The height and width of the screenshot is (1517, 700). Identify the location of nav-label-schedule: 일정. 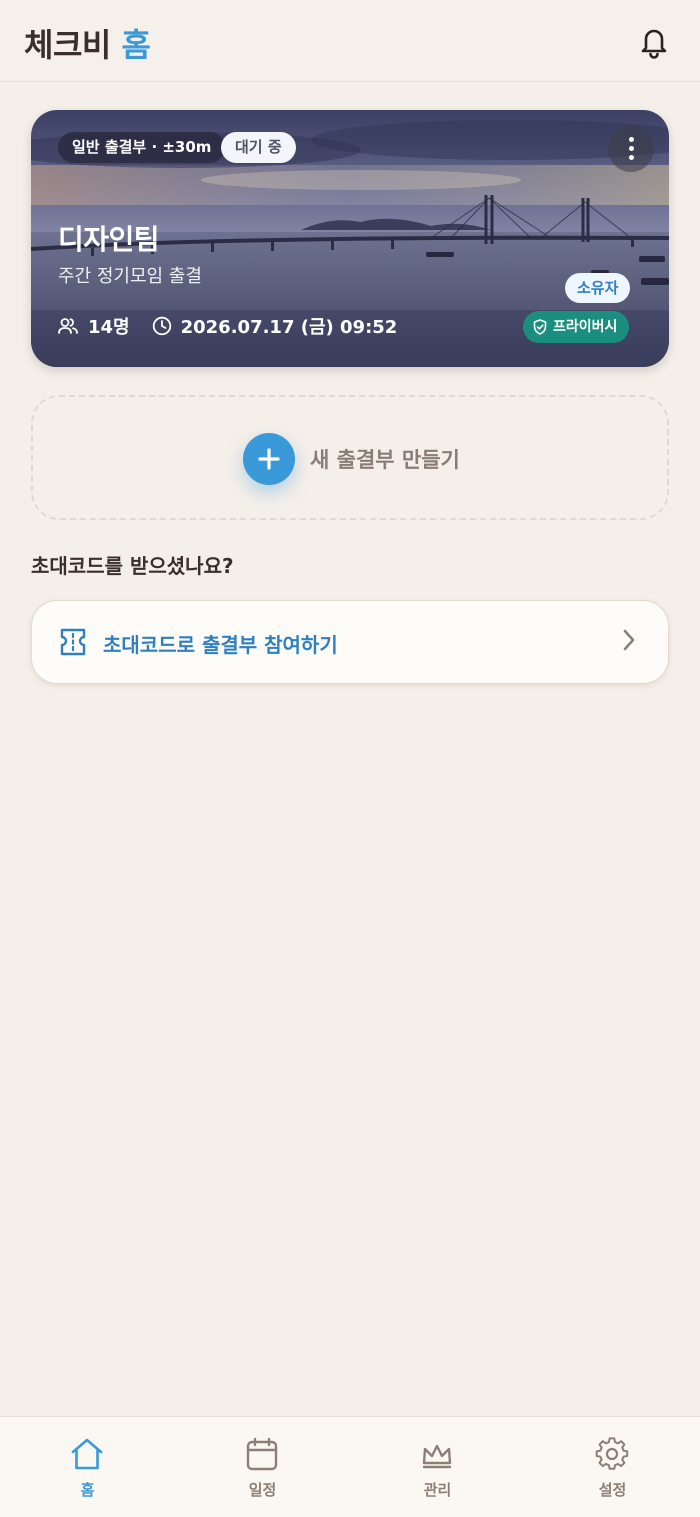
(262, 1490).